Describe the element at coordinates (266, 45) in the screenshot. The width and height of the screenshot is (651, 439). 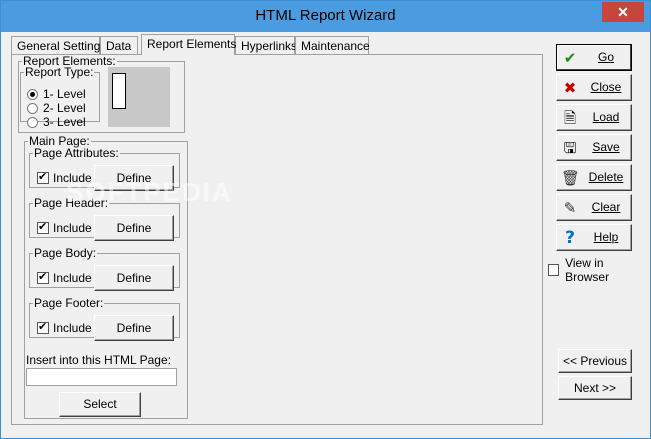
I see `tab-hyperlinks: Hyperlinks` at that location.